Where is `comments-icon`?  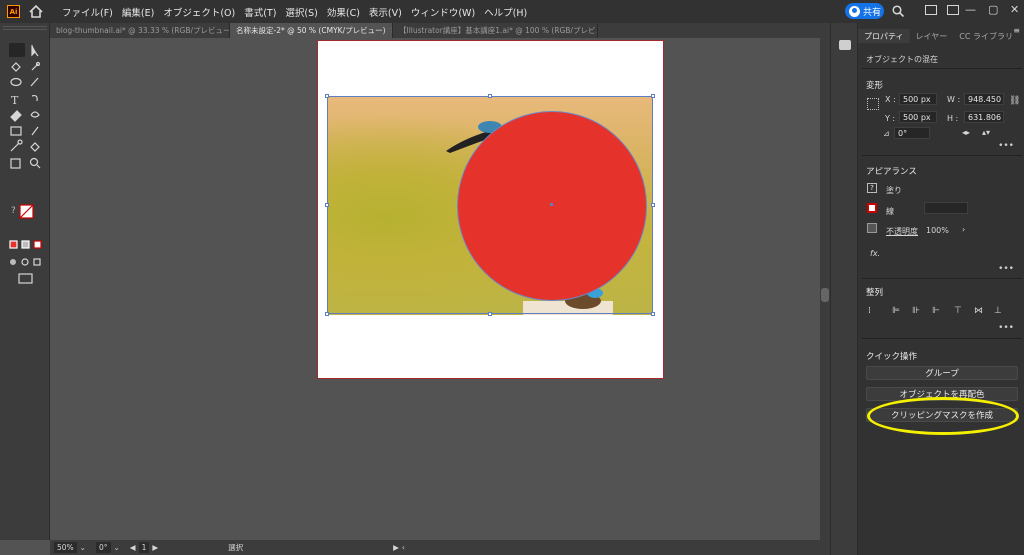 comments-icon is located at coordinates (845, 45).